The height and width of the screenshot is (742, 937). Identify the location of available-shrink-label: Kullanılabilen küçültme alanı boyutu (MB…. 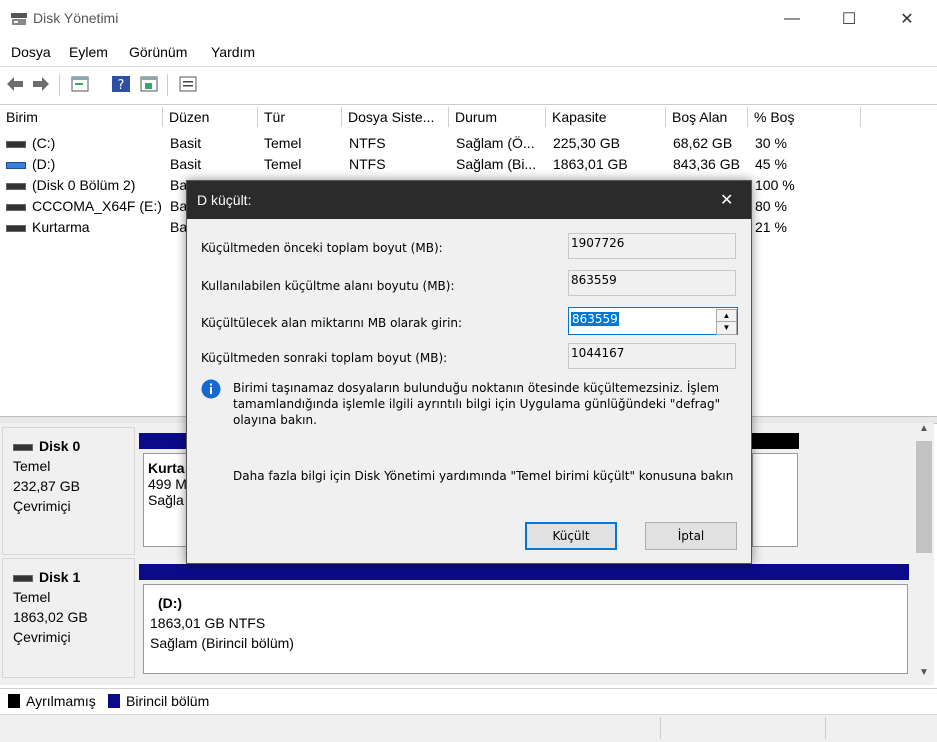
(328, 286).